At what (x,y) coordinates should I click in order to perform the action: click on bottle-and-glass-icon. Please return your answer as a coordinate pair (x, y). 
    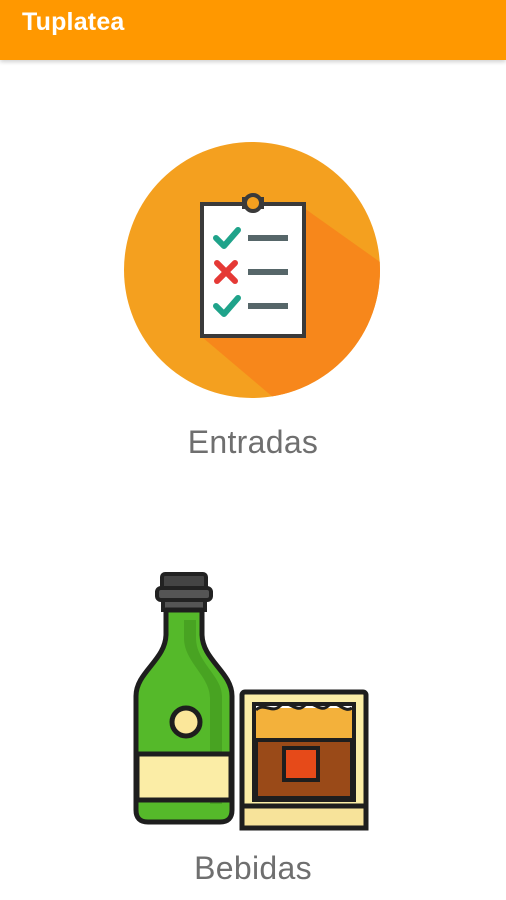
    Looking at the image, I should click on (251, 701).